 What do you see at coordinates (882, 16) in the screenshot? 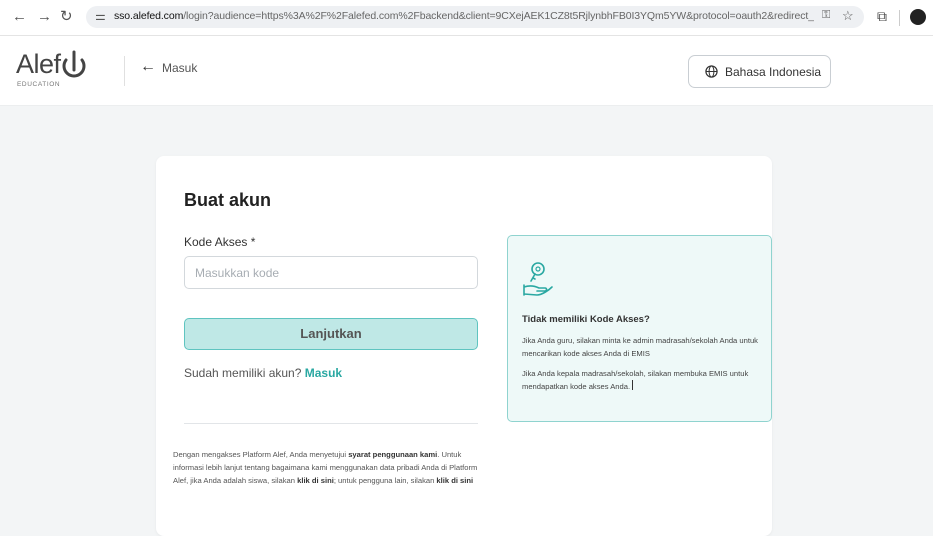
I see `extensions-icon: ⧉` at bounding box center [882, 16].